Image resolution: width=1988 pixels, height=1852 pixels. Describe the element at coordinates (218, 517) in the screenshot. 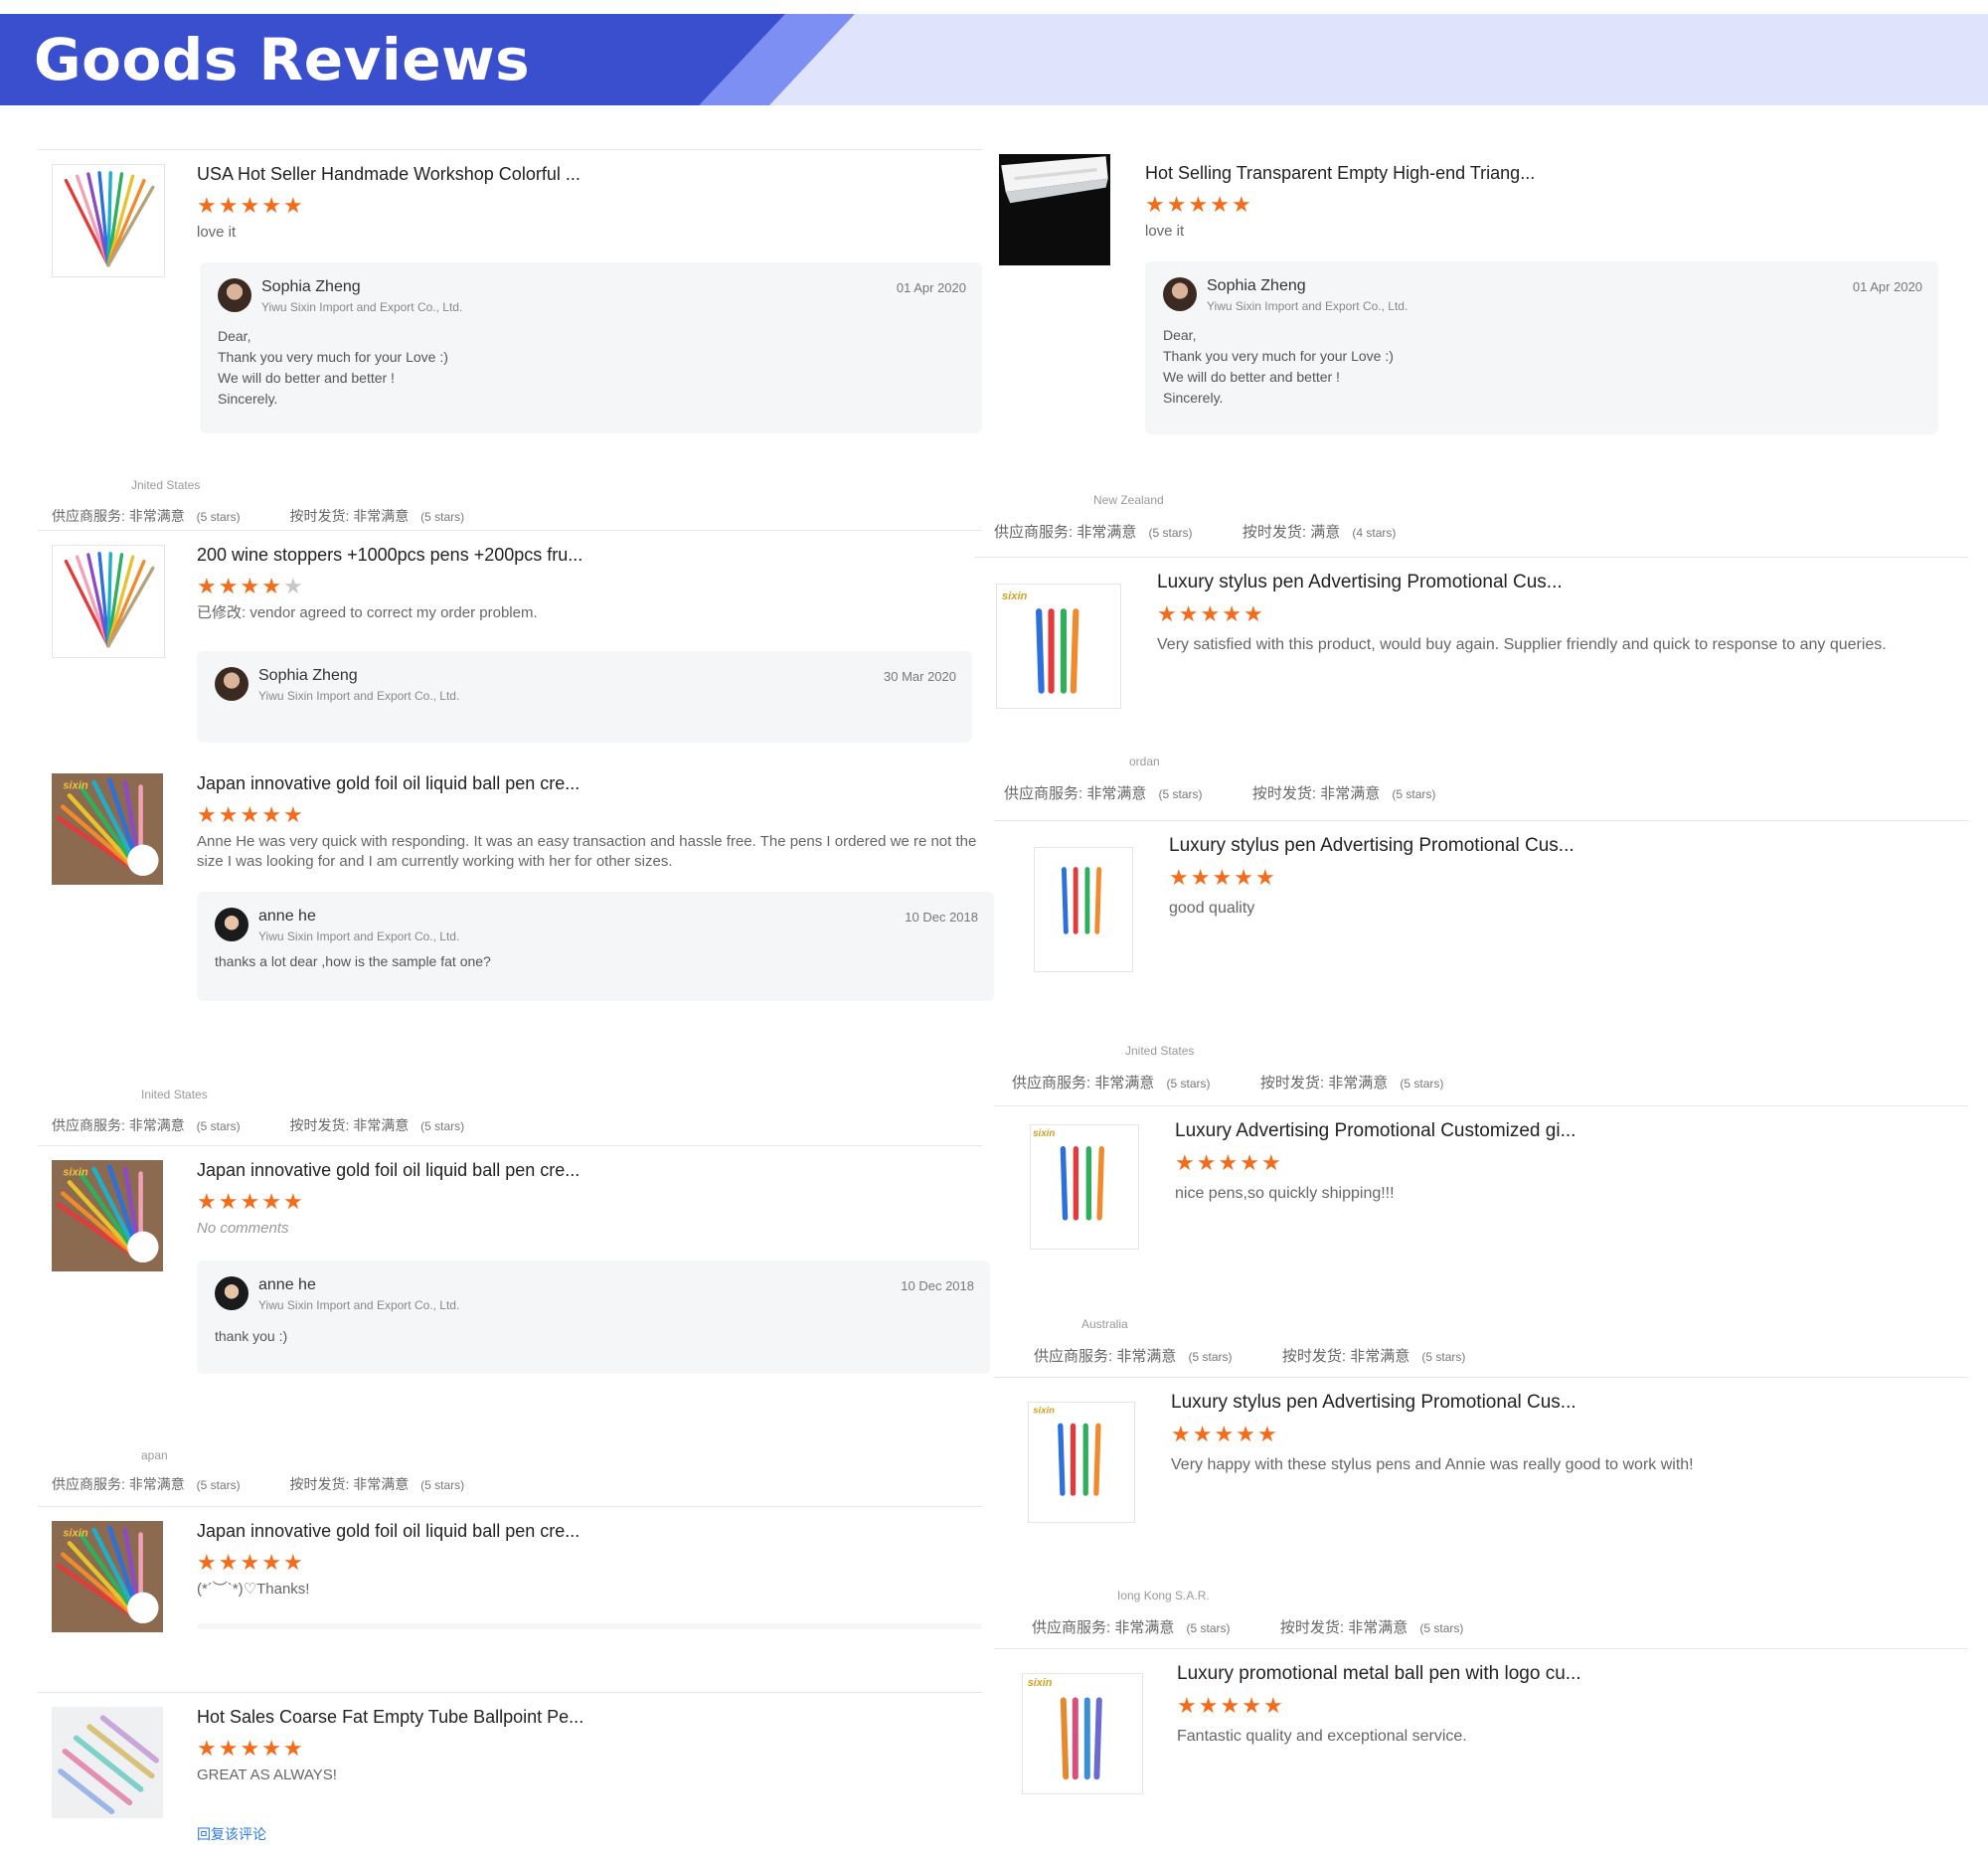

I see `supplier-service-stars: (5 stars)` at that location.